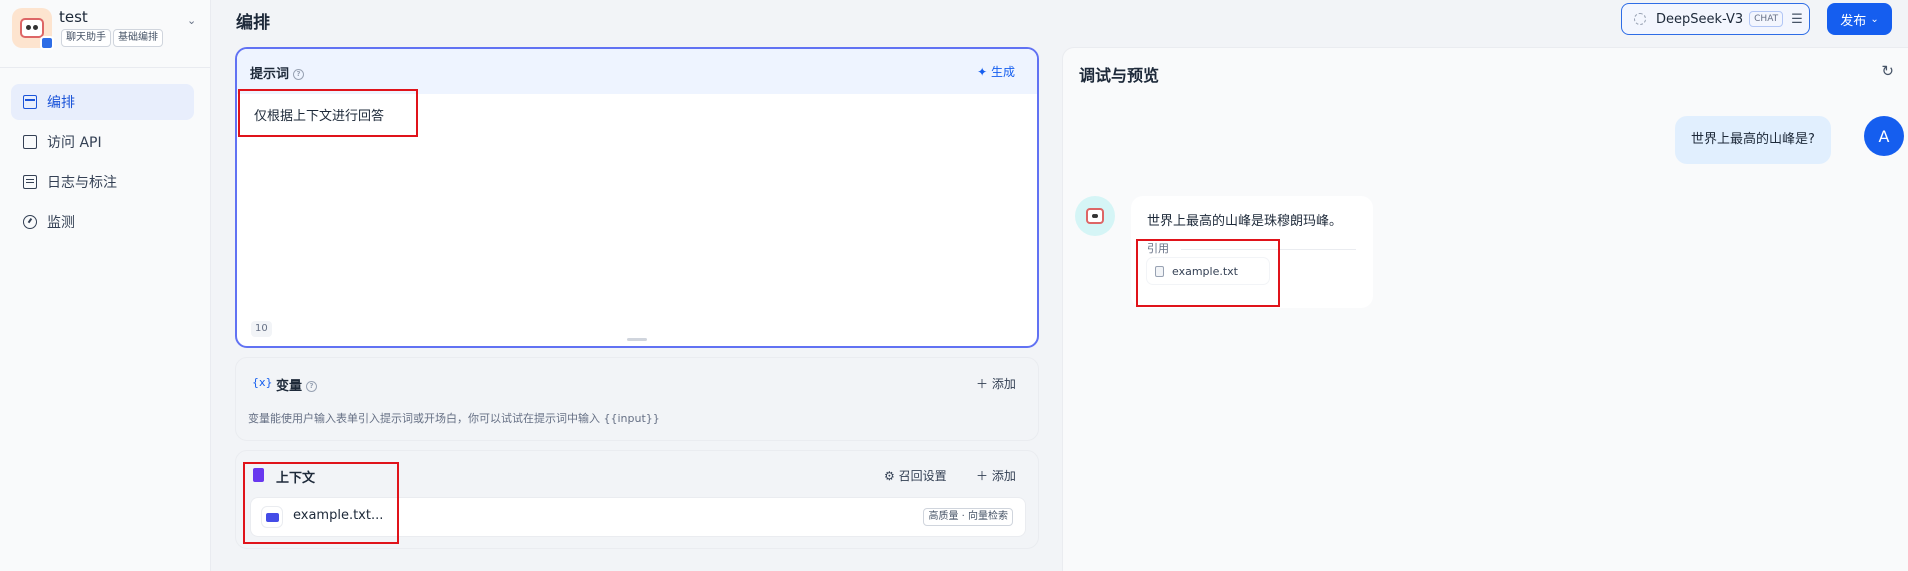 Image resolution: width=1908 pixels, height=571 pixels. Describe the element at coordinates (105, 285) in the screenshot. I see `sidebar: test ⌄ 聊天助手 基础编排 编排 访问 API 日志与标注 监测` at that location.